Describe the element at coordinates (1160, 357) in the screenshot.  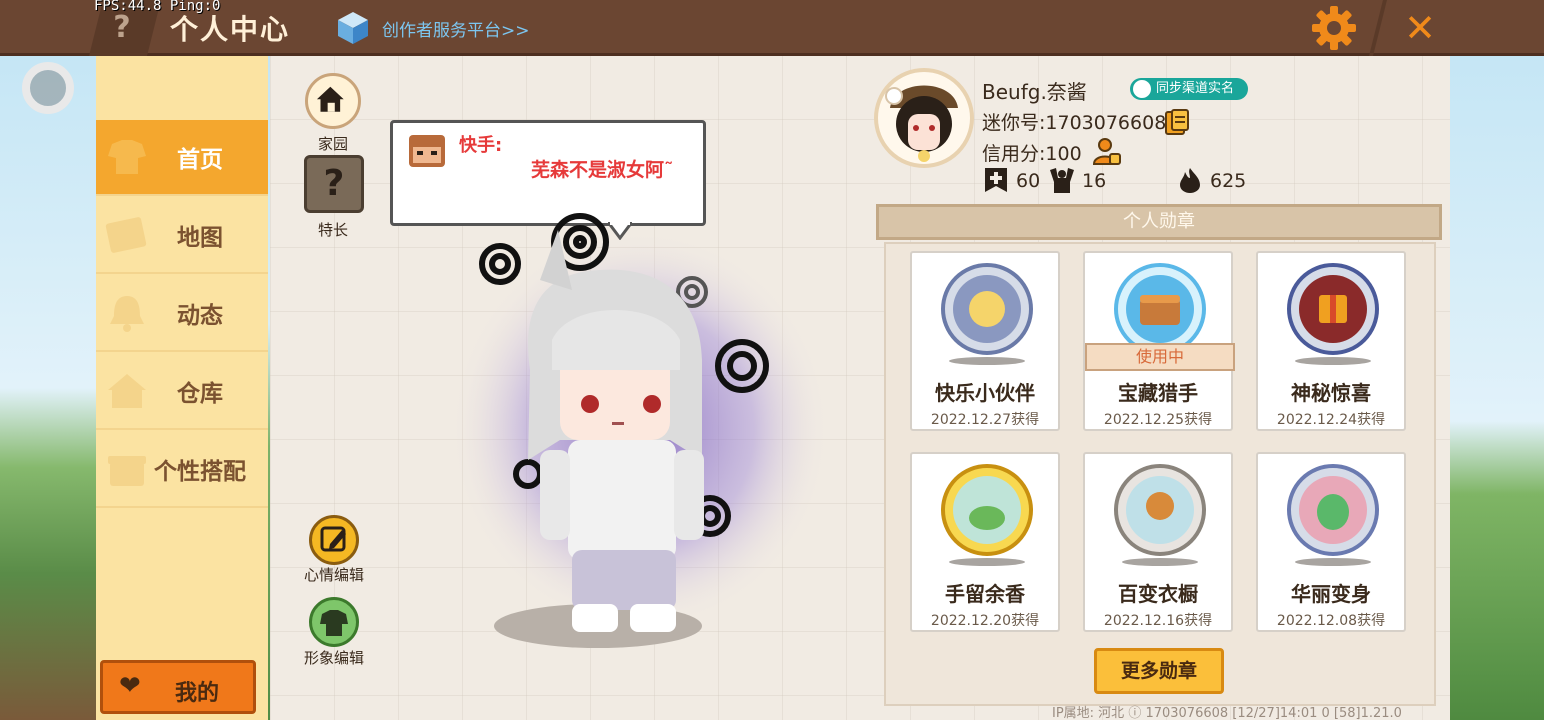
I see `in-use-tag: 使用中` at that location.